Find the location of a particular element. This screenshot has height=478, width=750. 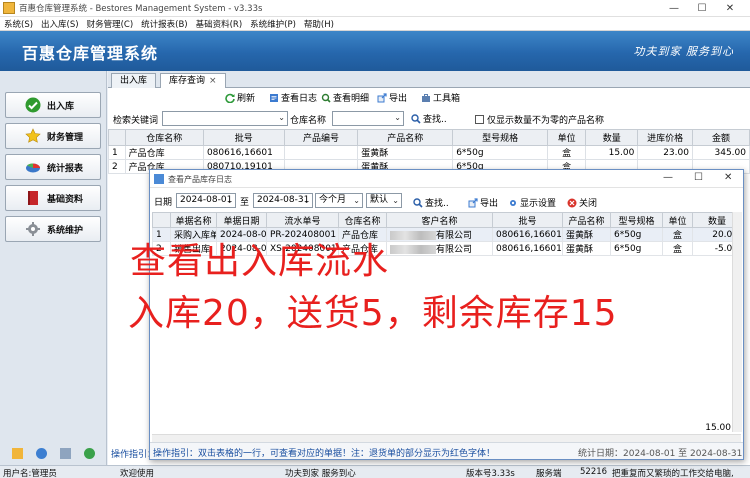

period-select: 今个月 ⌄ is located at coordinates (339, 200).